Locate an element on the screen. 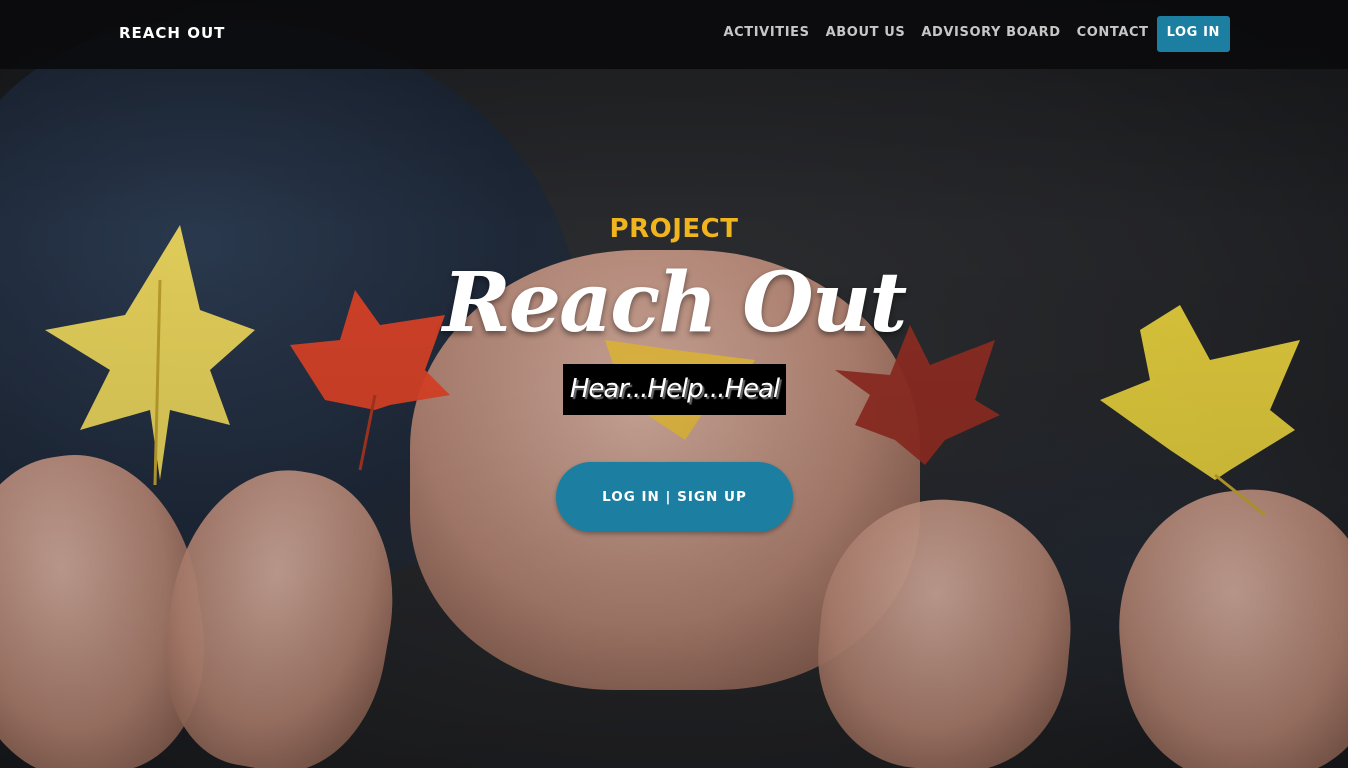 The height and width of the screenshot is (768, 1348). nav-link-activities: ACTIVITIES is located at coordinates (766, 34).